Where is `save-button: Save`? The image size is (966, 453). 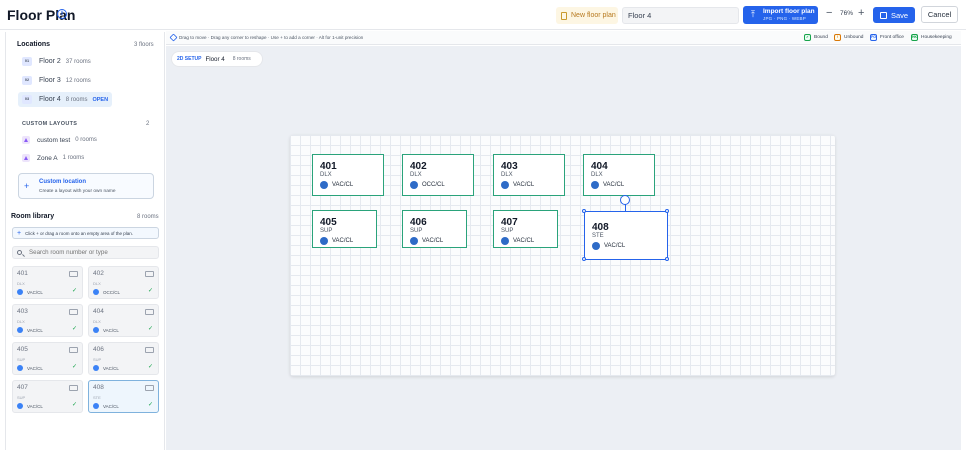 save-button: Save is located at coordinates (894, 15).